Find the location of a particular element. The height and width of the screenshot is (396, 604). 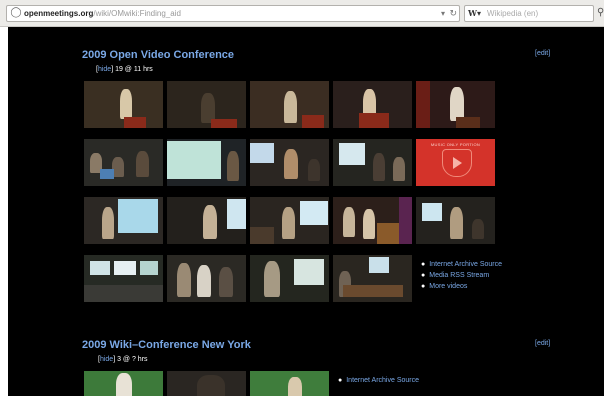

link-media-rss-stream: ● Media RSS Stream is located at coordinates (461, 275).